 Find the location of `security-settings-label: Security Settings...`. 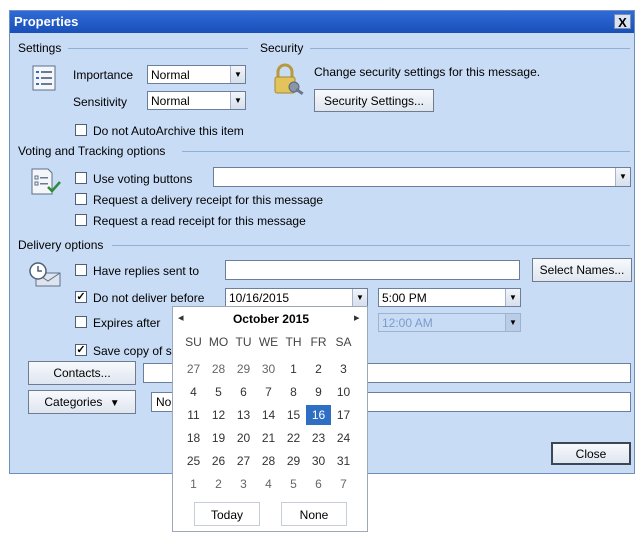

security-settings-label: Security Settings... is located at coordinates (374, 101).